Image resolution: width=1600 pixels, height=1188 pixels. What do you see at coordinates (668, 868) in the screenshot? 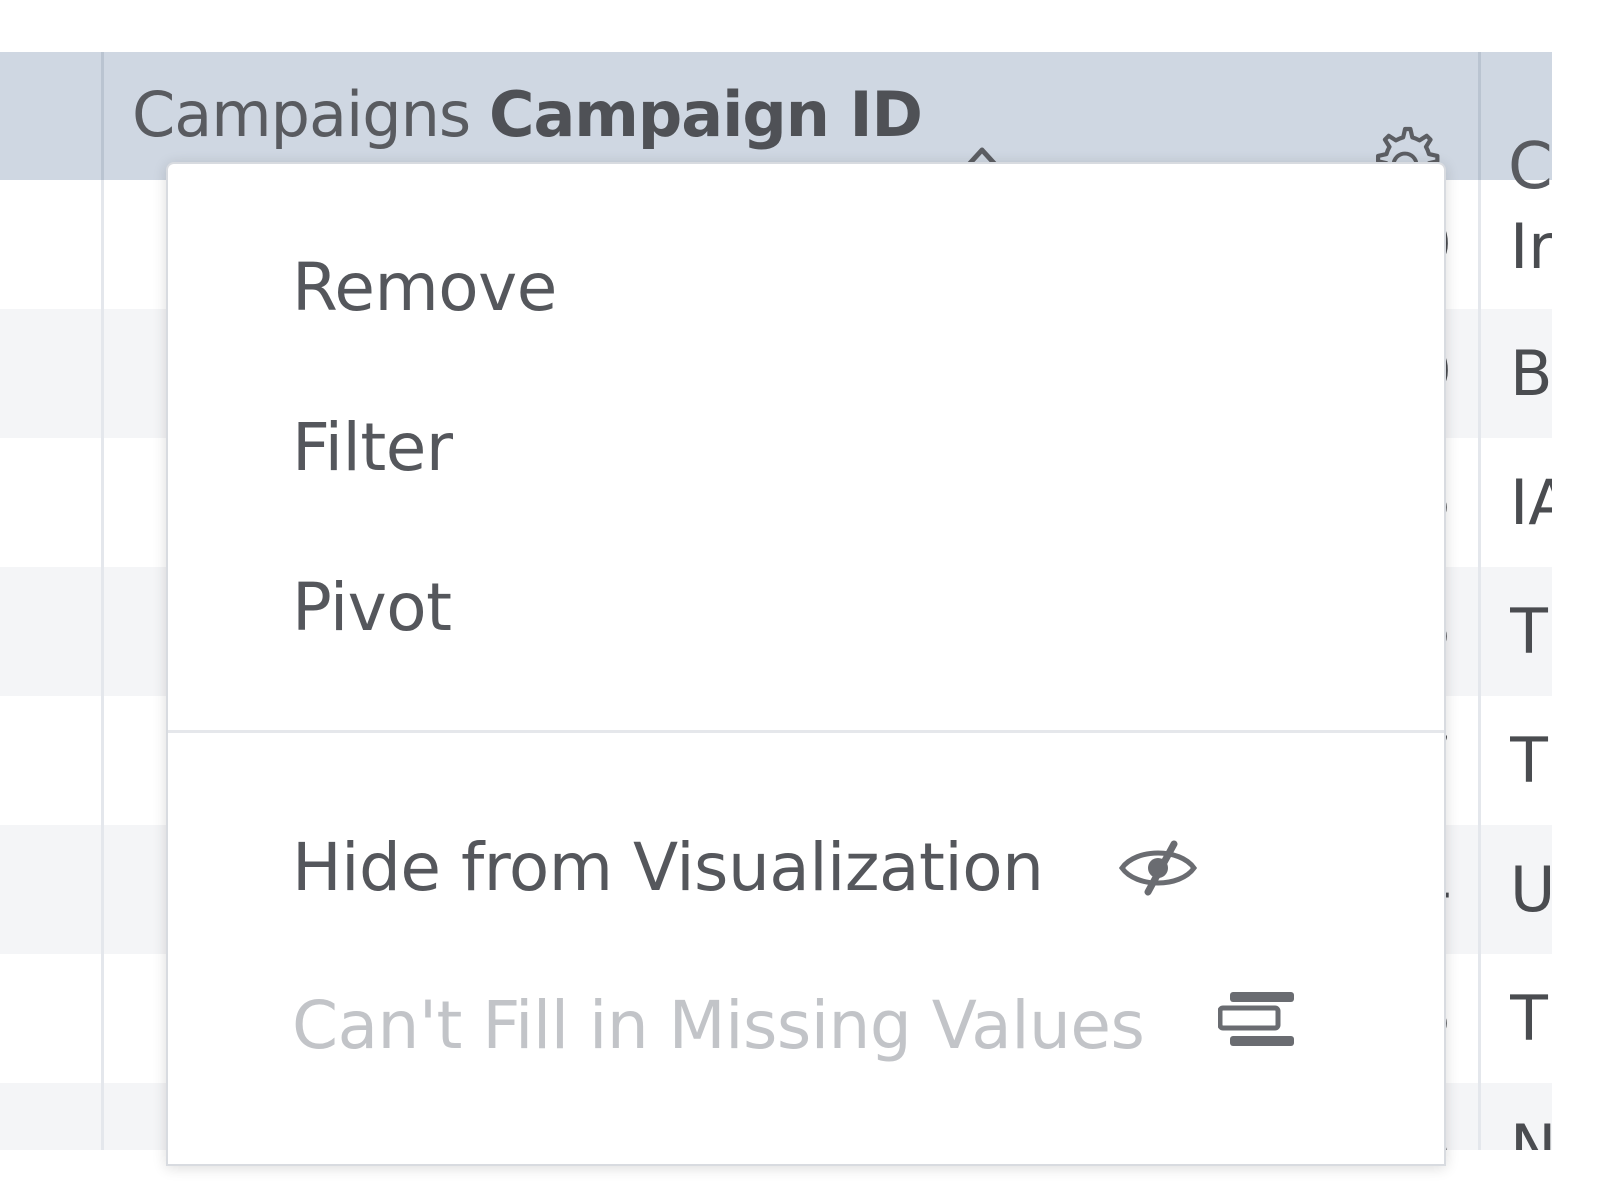
I see `menu-item-hide-from-visualization: Hide from Visualization` at bounding box center [668, 868].